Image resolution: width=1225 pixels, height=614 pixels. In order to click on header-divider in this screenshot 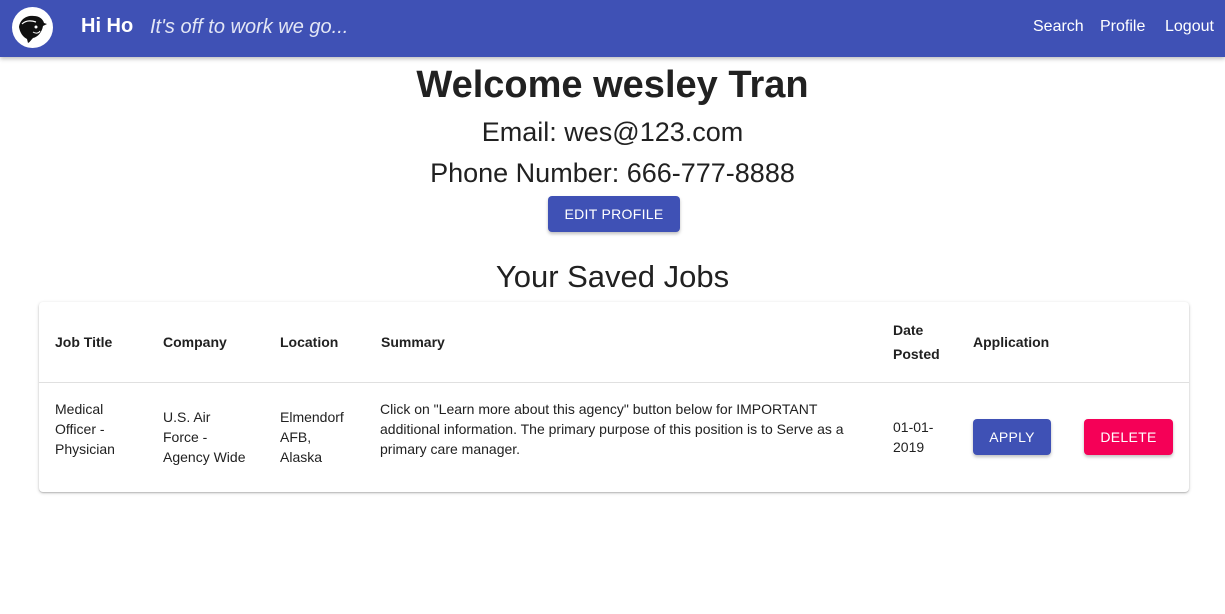, I will do `click(614, 382)`.